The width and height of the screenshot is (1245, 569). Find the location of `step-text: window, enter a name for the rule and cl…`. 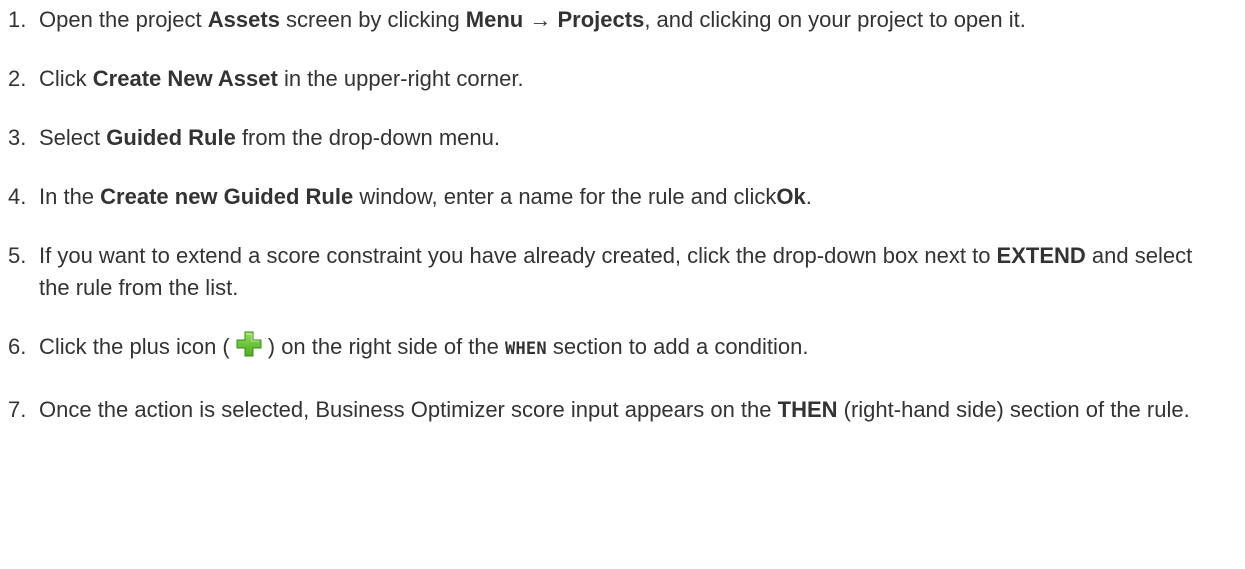

step-text: window, enter a name for the rule and cl… is located at coordinates (565, 196).